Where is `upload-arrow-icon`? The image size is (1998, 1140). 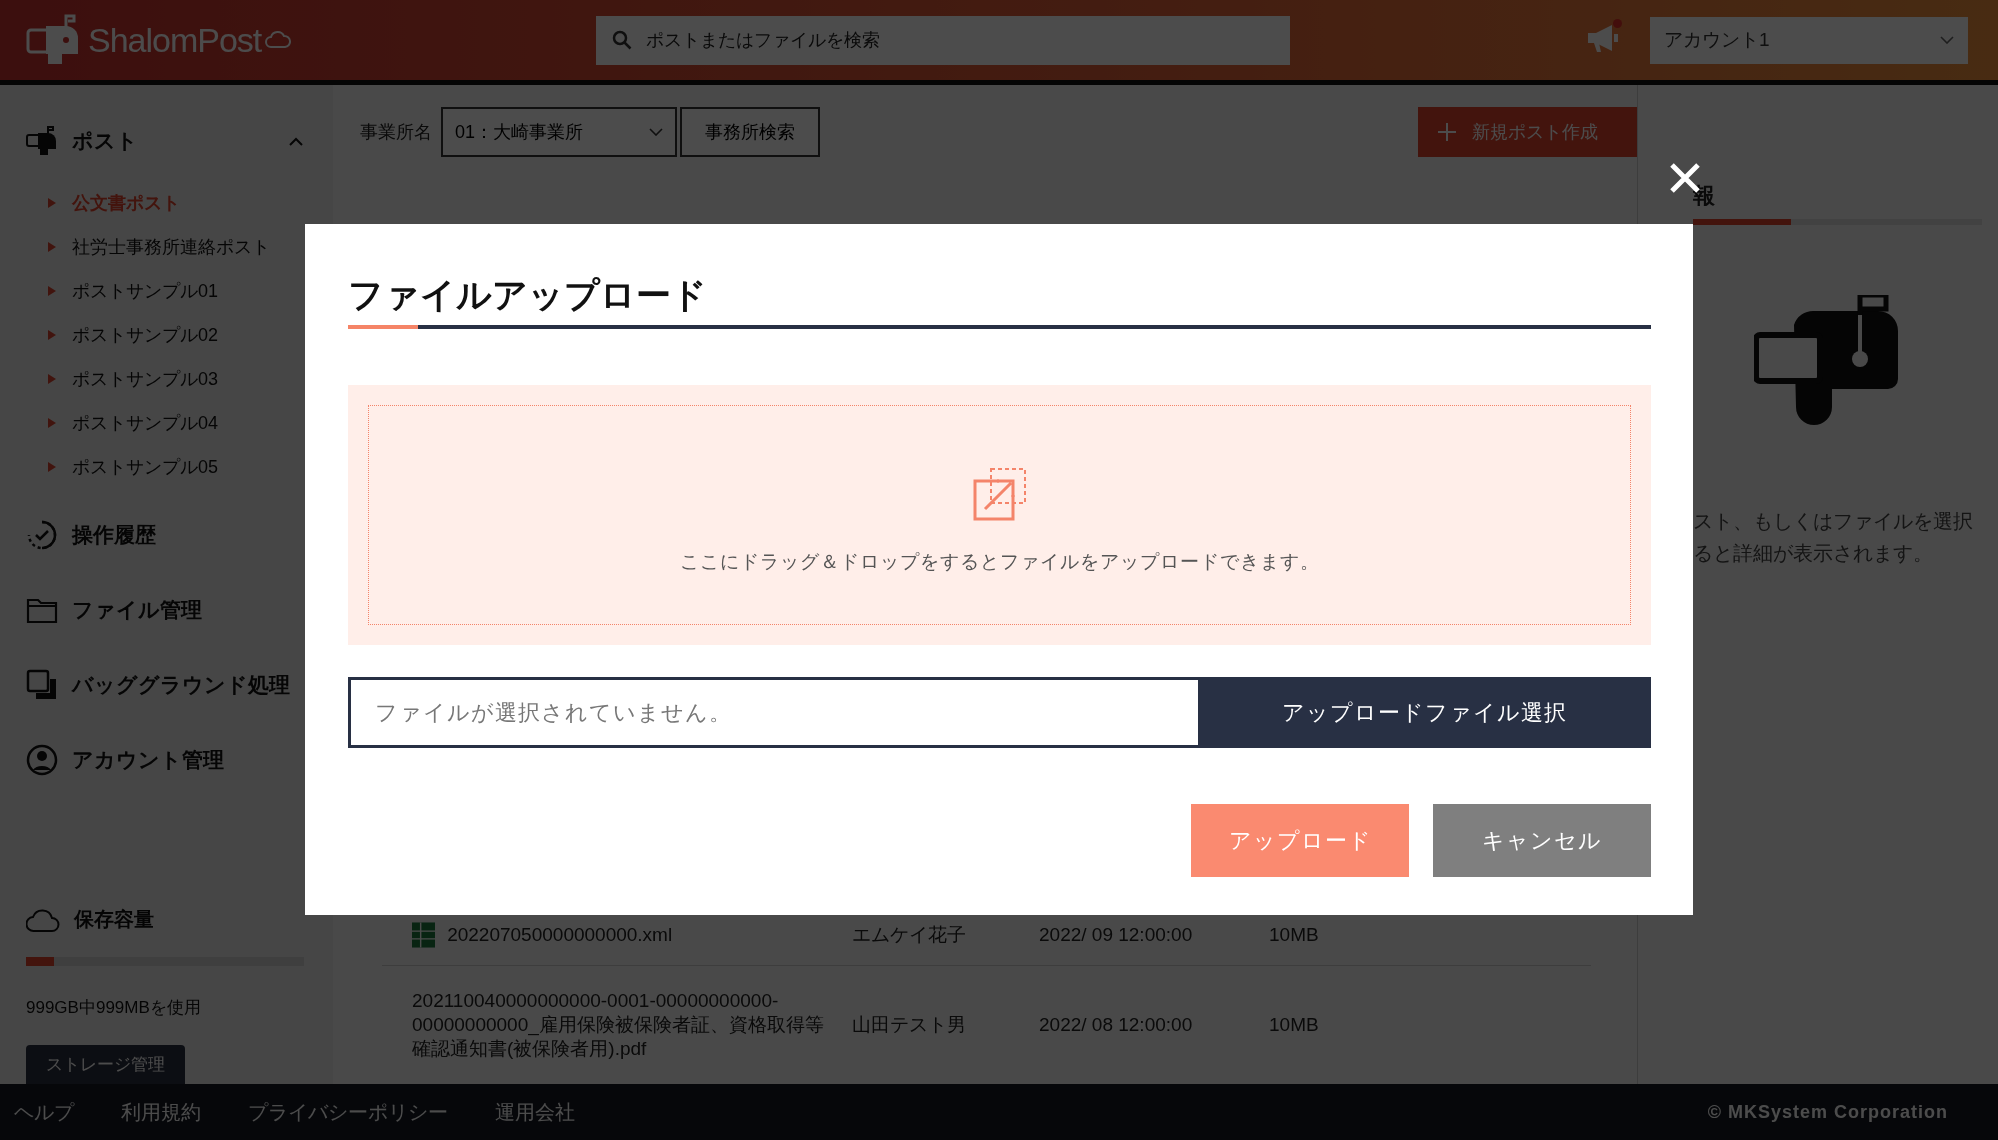
upload-arrow-icon is located at coordinates (999, 494).